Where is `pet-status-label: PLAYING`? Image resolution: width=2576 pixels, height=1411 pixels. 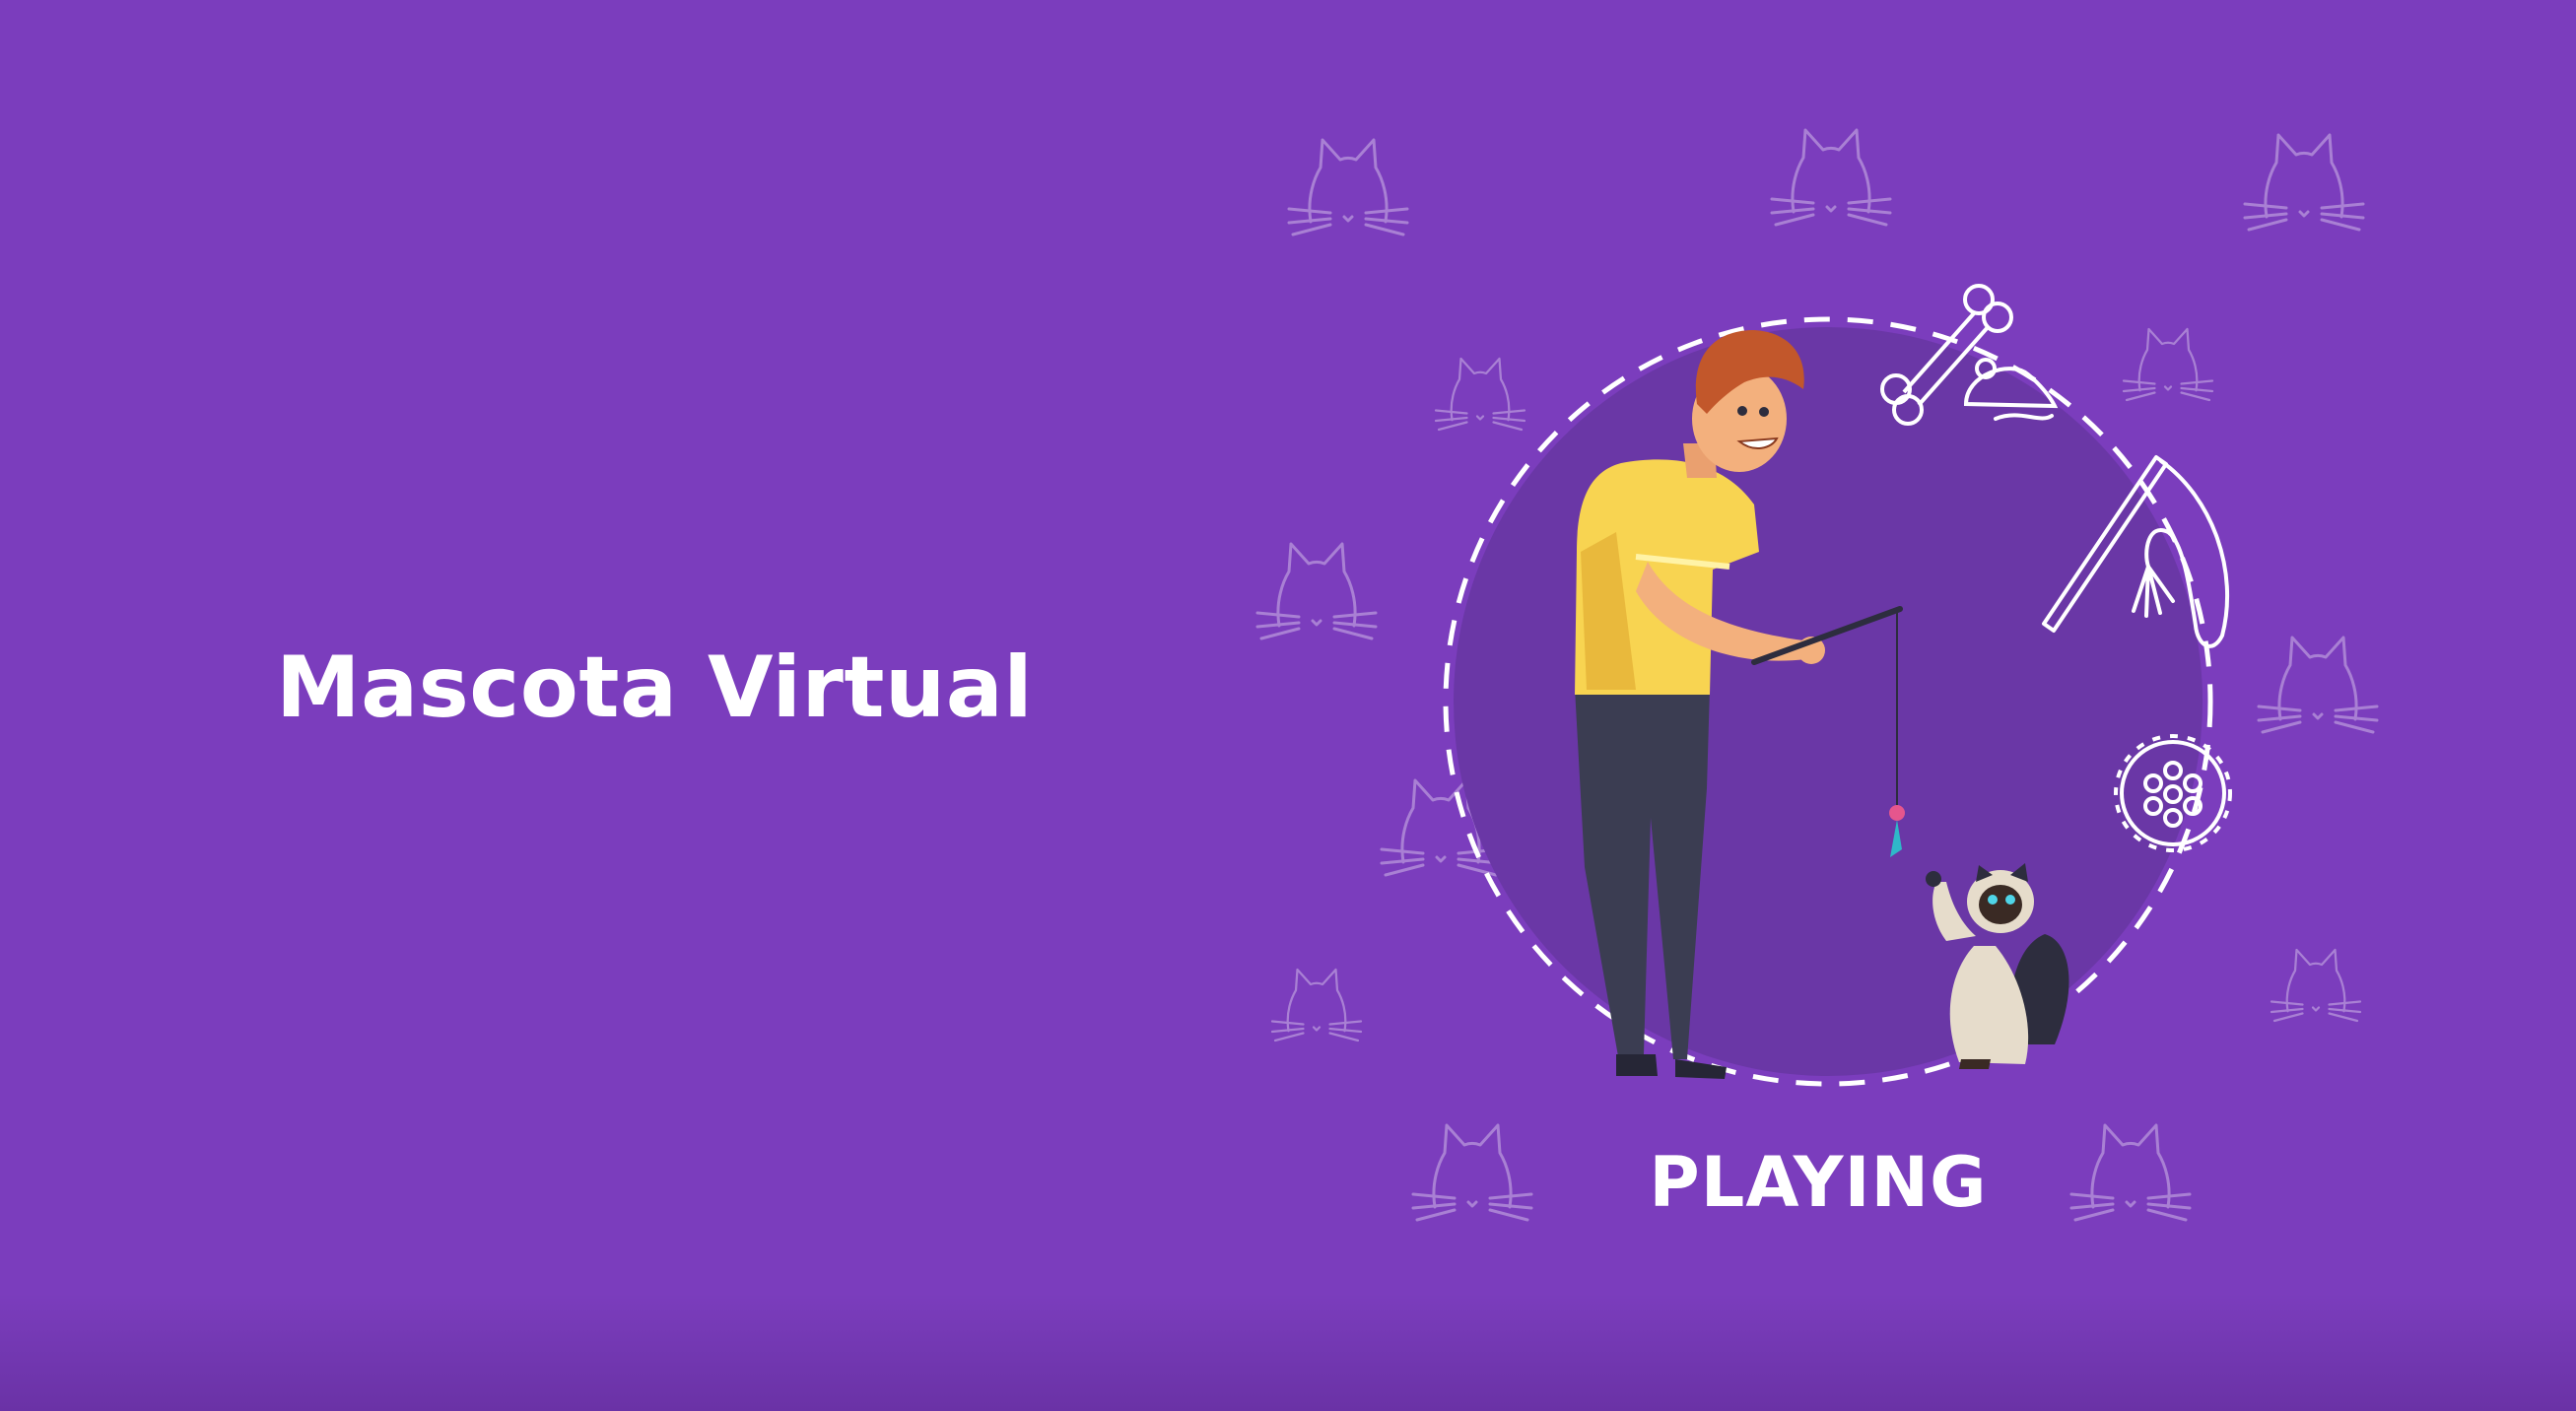 pet-status-label: PLAYING is located at coordinates (1818, 1182).